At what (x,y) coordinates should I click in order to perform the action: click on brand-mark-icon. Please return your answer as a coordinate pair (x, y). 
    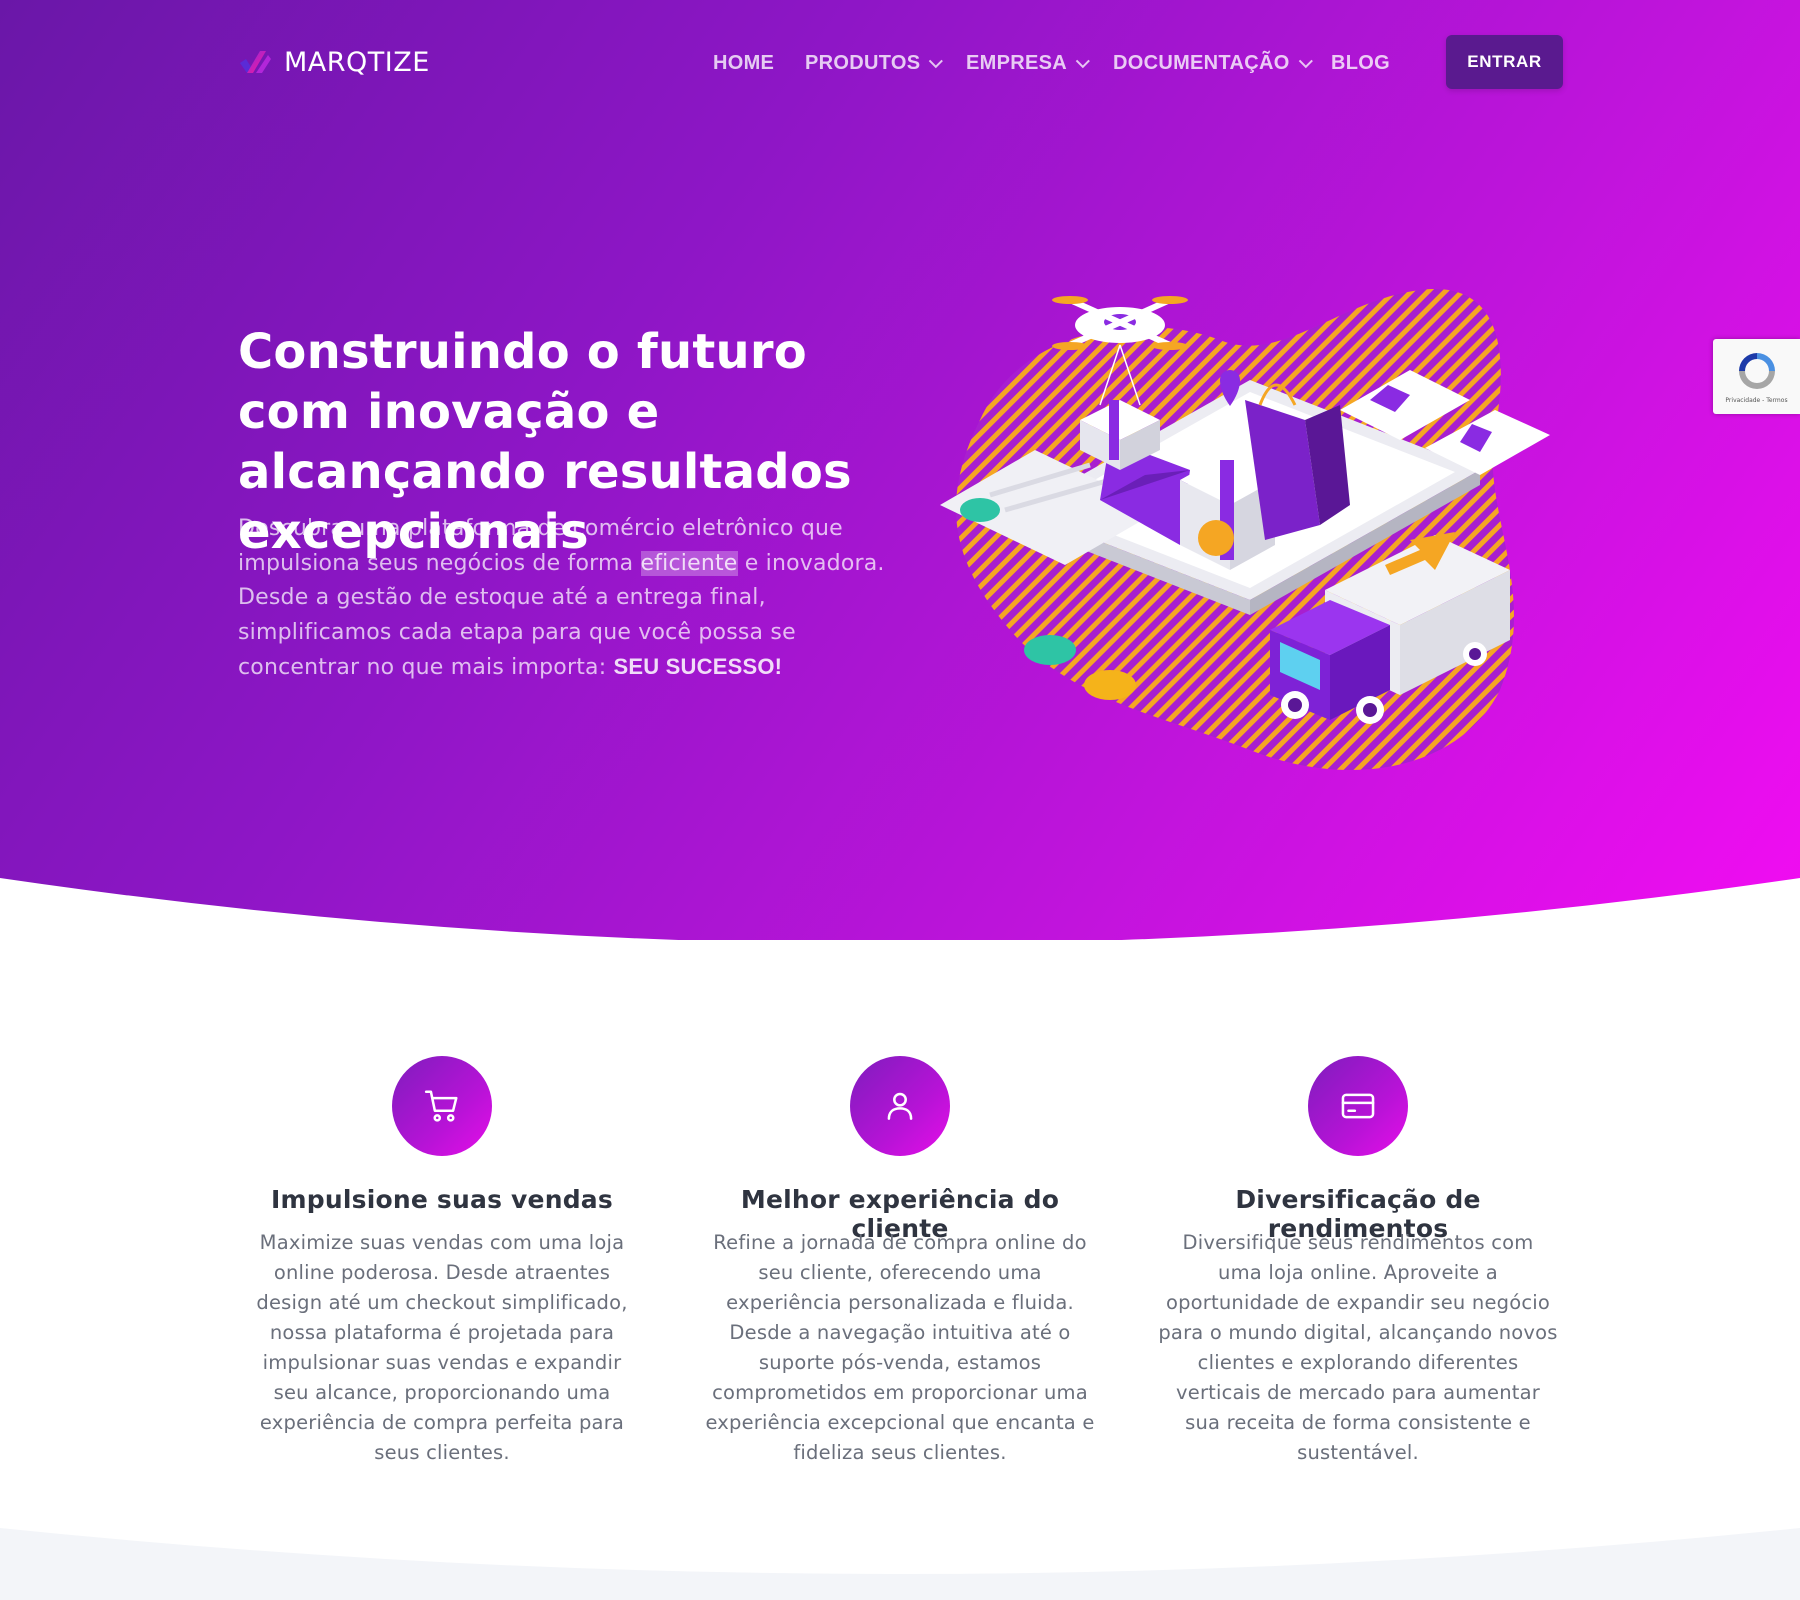
    Looking at the image, I should click on (255, 62).